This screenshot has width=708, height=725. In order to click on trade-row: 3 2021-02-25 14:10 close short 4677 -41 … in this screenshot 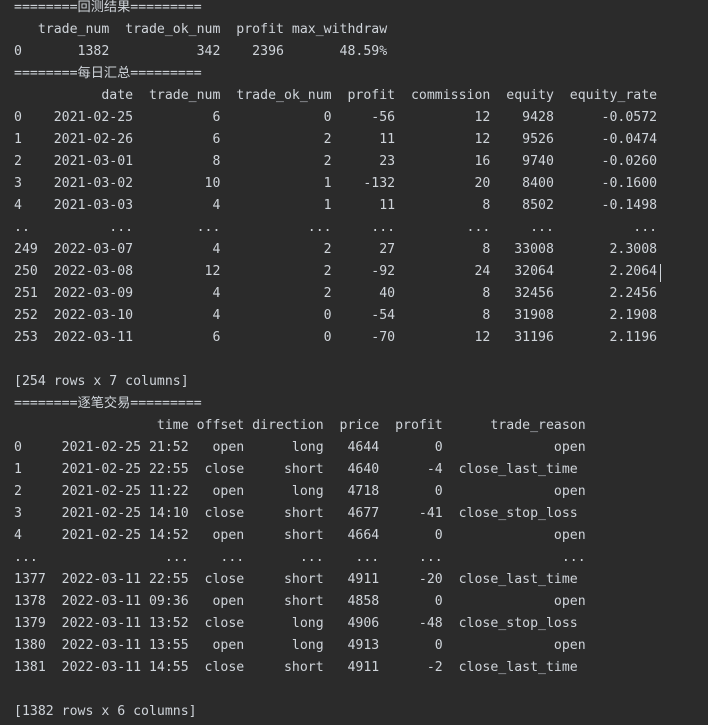, I will do `click(296, 513)`.